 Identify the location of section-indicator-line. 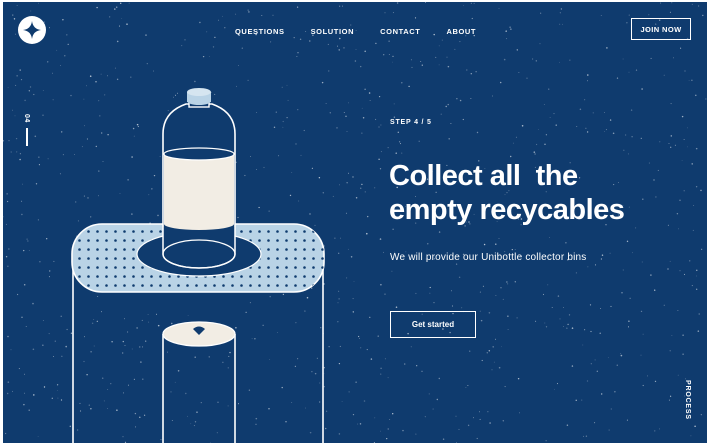
(27, 137).